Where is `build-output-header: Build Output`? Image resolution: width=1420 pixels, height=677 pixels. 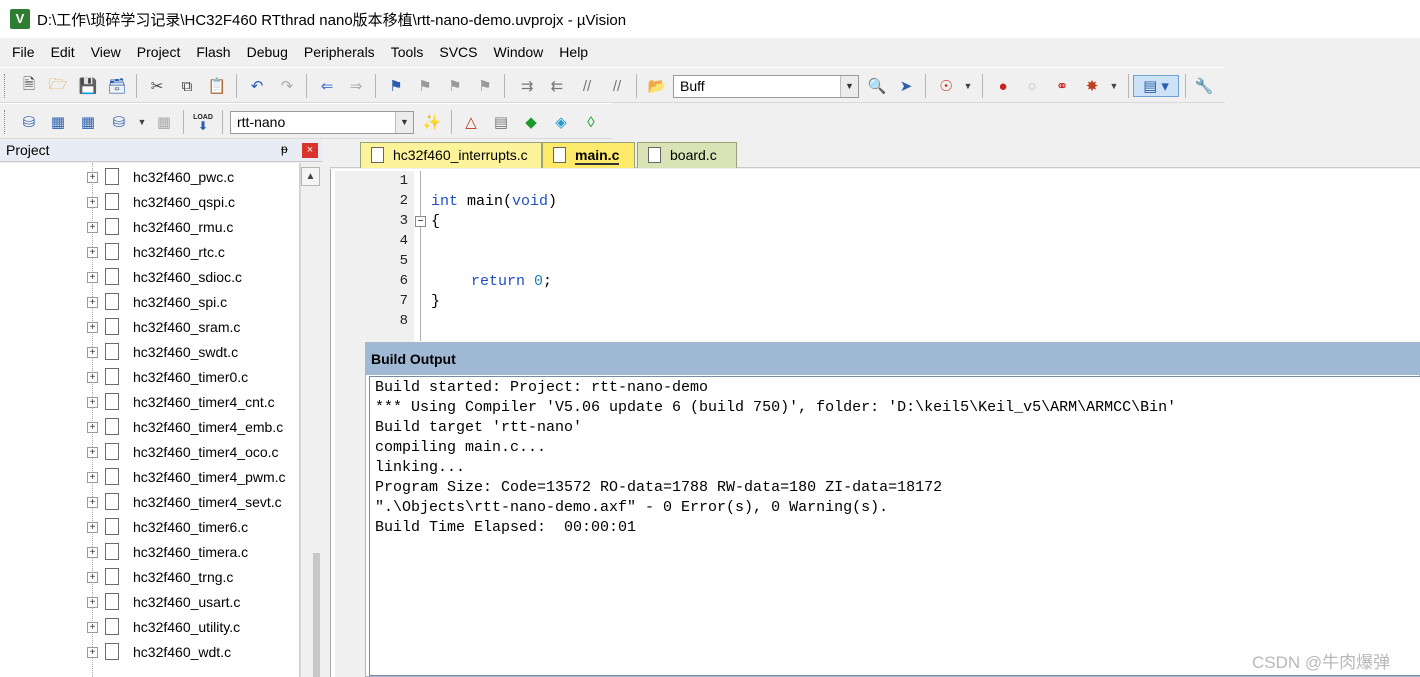 build-output-header: Build Output is located at coordinates (893, 359).